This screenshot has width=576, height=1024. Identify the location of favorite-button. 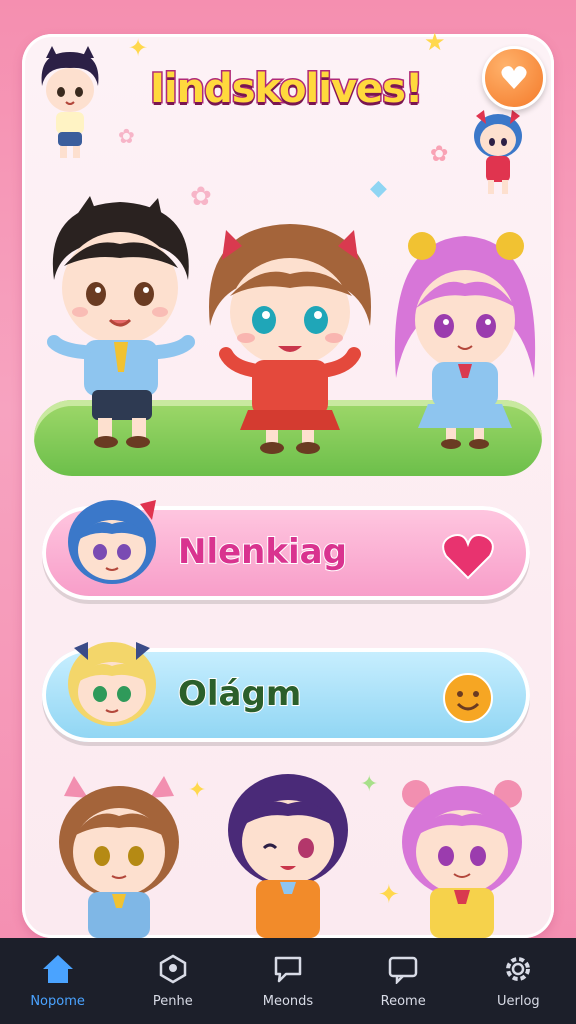
(514, 78).